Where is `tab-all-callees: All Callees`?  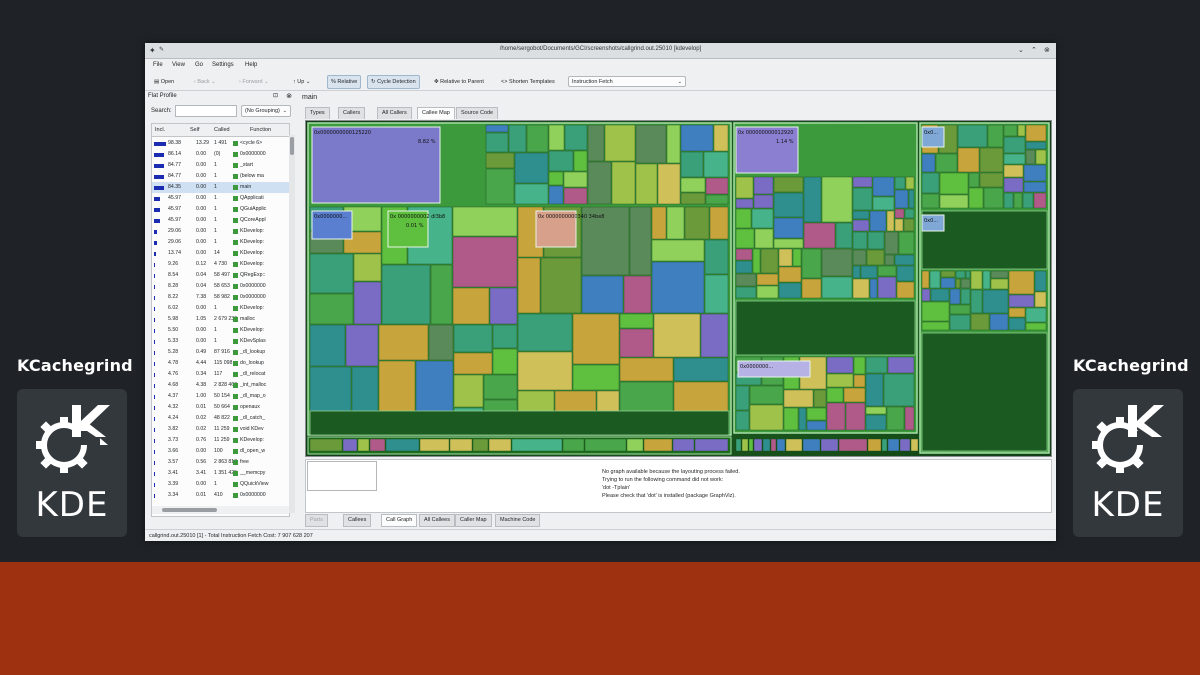
tab-all-callees: All Callees is located at coordinates (437, 520).